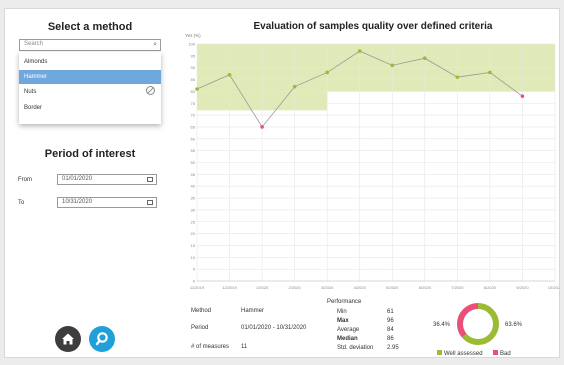 The width and height of the screenshot is (564, 365). Describe the element at coordinates (253, 311) in the screenshot. I see `method-value: Hammer` at that location.